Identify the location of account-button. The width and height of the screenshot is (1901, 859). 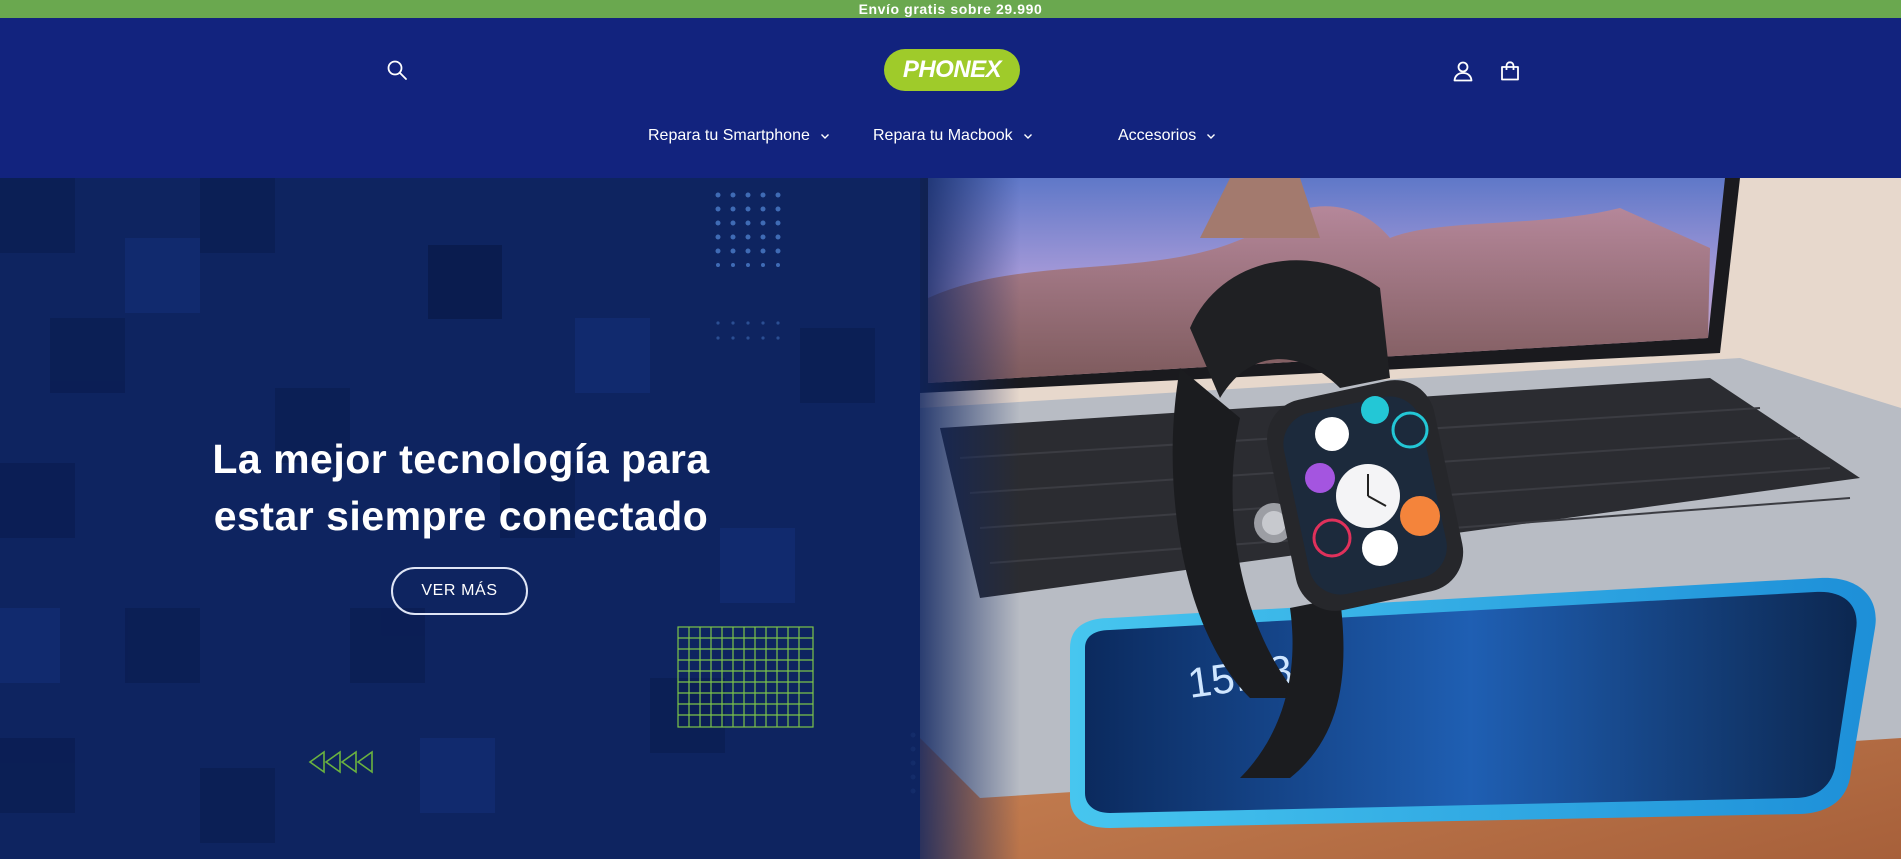
(1463, 71).